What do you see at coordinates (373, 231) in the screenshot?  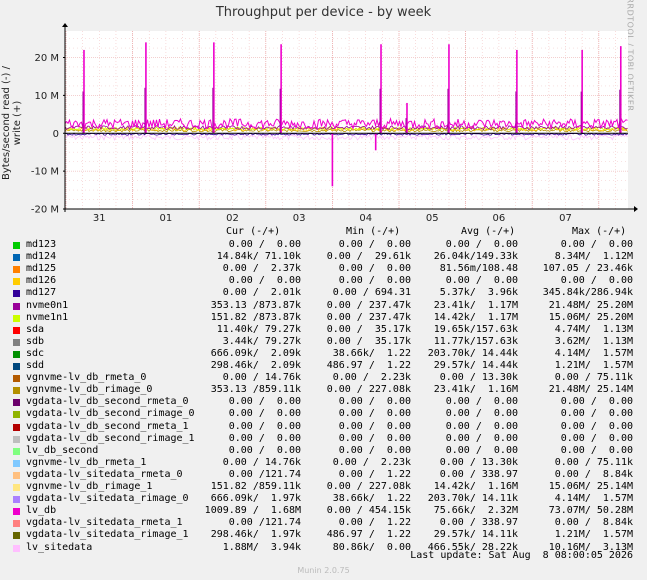 I see `legend-header-min: Min (-/+)` at bounding box center [373, 231].